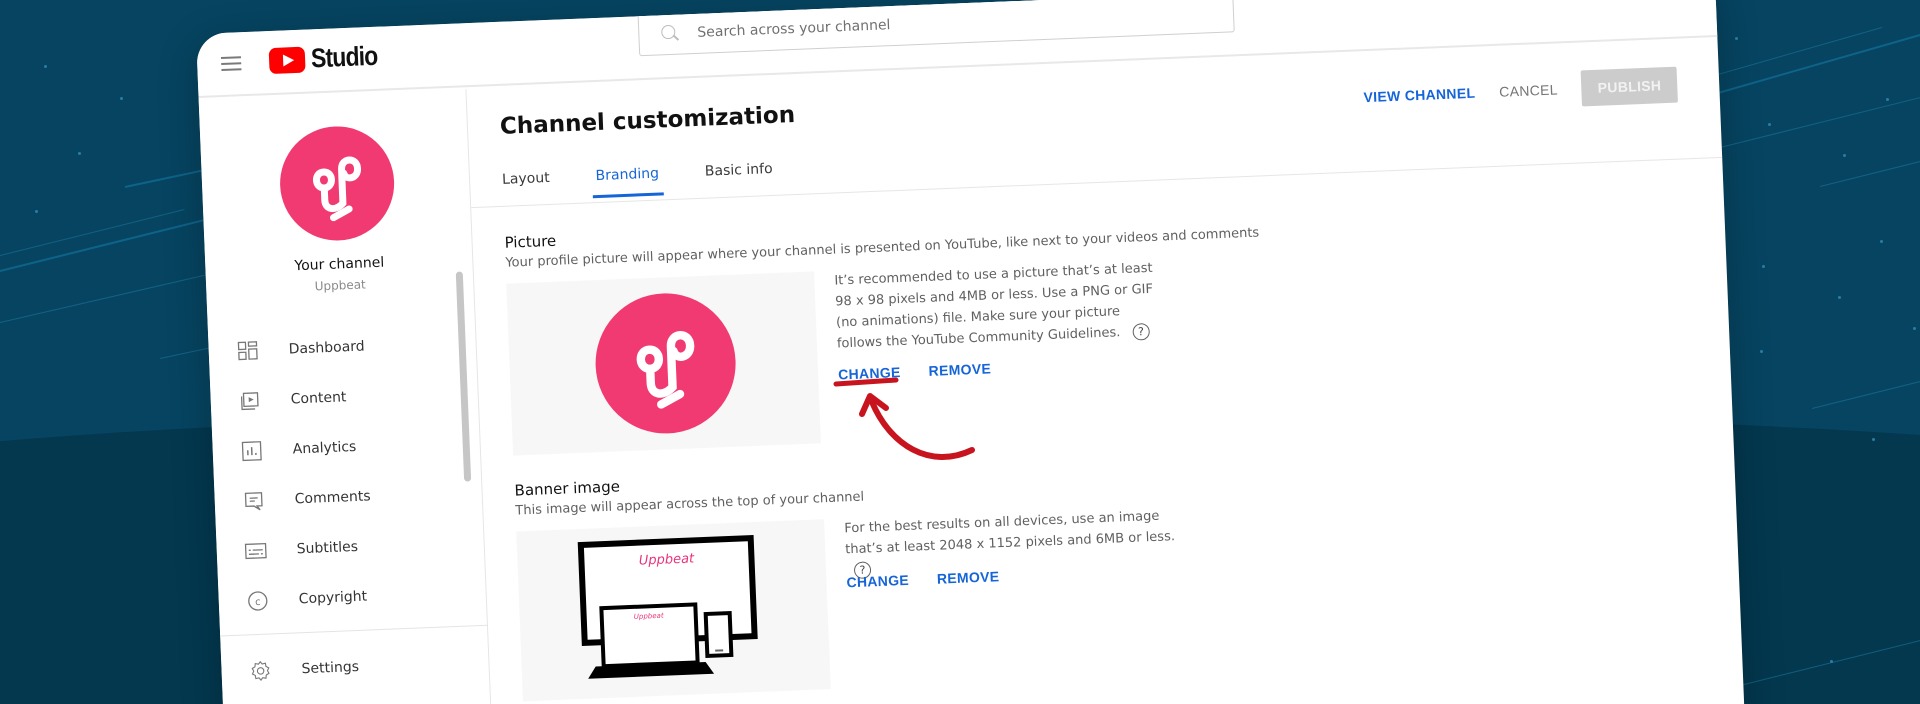 The width and height of the screenshot is (1920, 704). I want to click on sidebar-item-label: Content, so click(318, 398).